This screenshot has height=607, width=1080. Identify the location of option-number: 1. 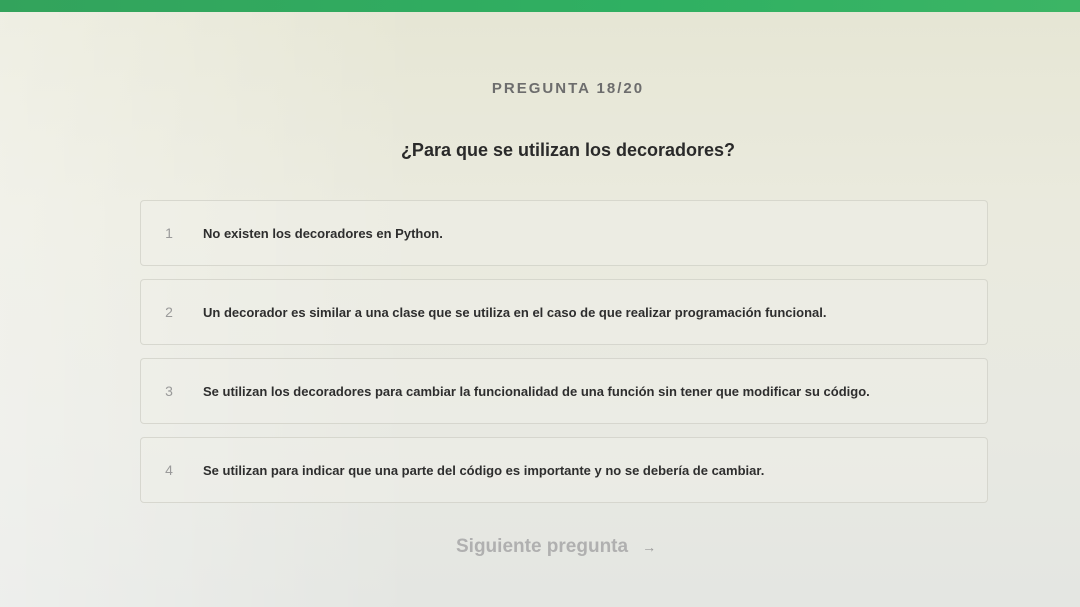
(169, 233).